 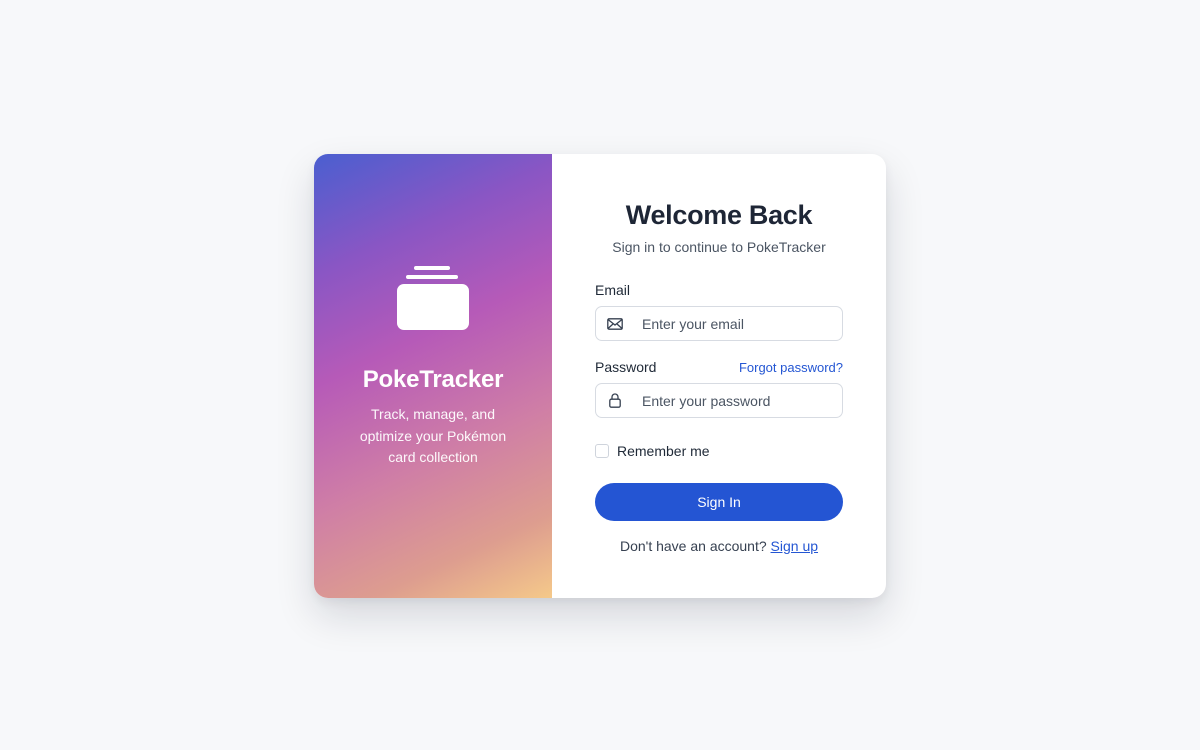 What do you see at coordinates (663, 451) in the screenshot?
I see `remember-me-label: Remember me` at bounding box center [663, 451].